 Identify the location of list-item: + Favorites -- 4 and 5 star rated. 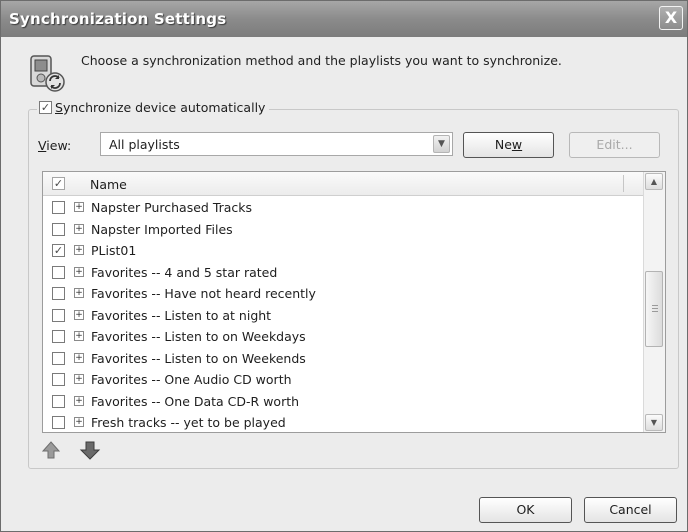
(343, 273).